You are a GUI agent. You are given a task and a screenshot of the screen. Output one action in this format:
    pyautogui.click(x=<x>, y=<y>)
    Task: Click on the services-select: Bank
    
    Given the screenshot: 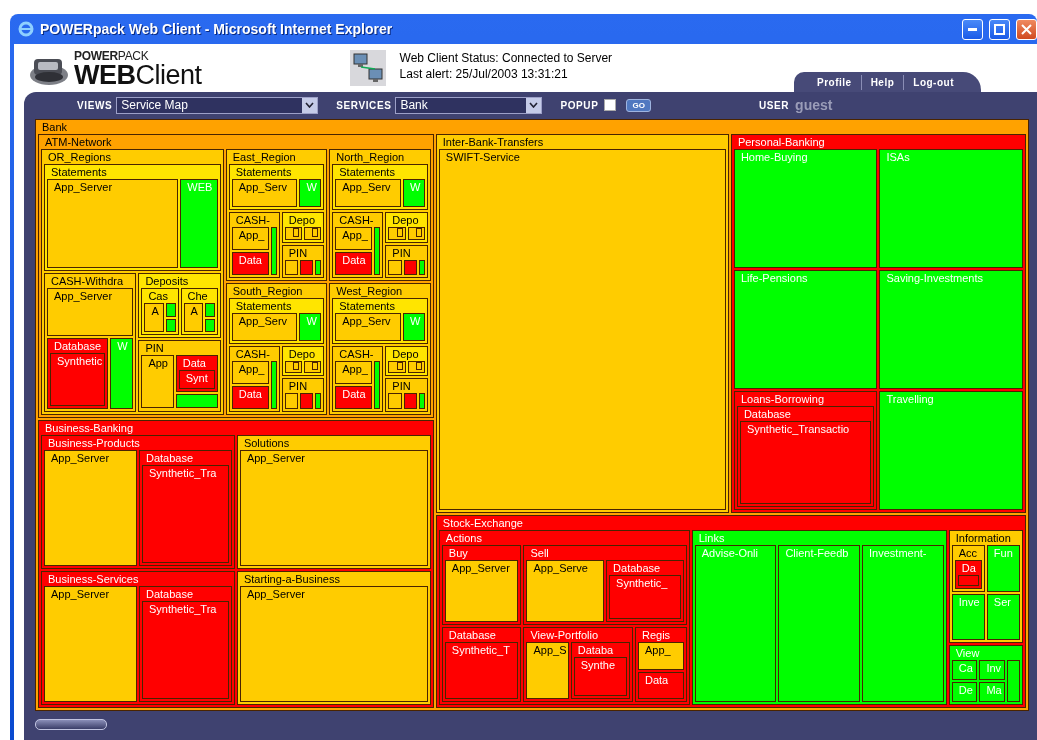 What is the action you would take?
    pyautogui.click(x=469, y=105)
    